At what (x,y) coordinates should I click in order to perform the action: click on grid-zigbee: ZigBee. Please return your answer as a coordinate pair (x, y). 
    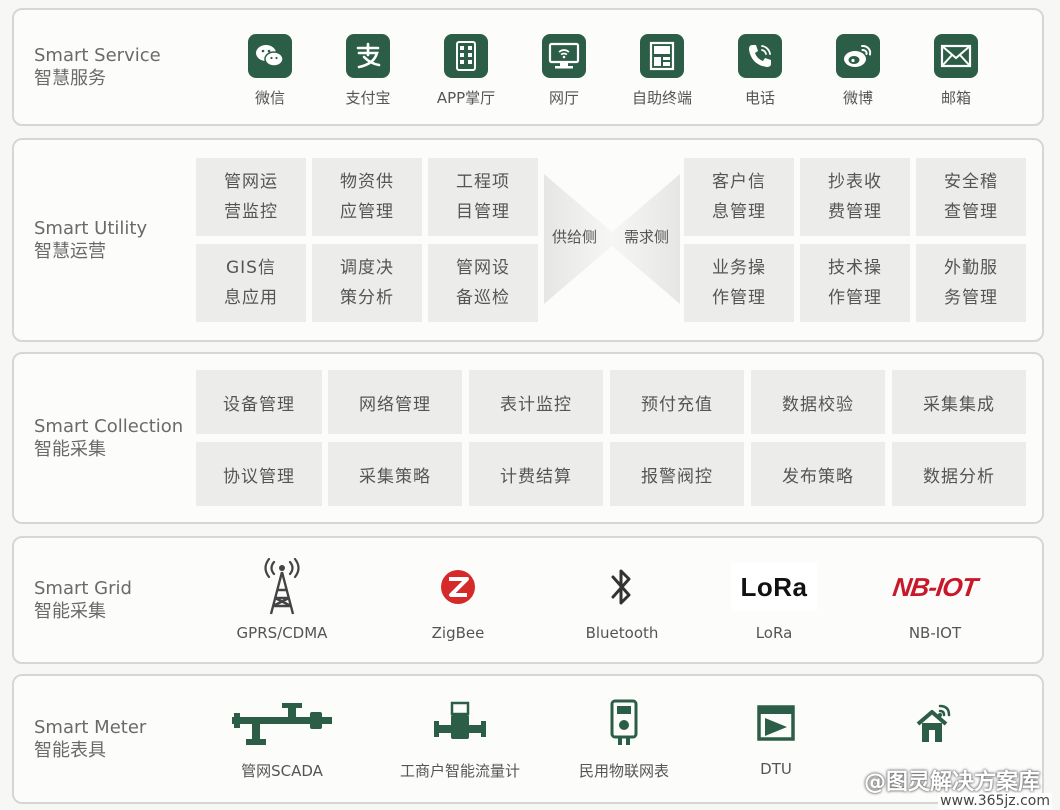
    Looking at the image, I should click on (458, 600).